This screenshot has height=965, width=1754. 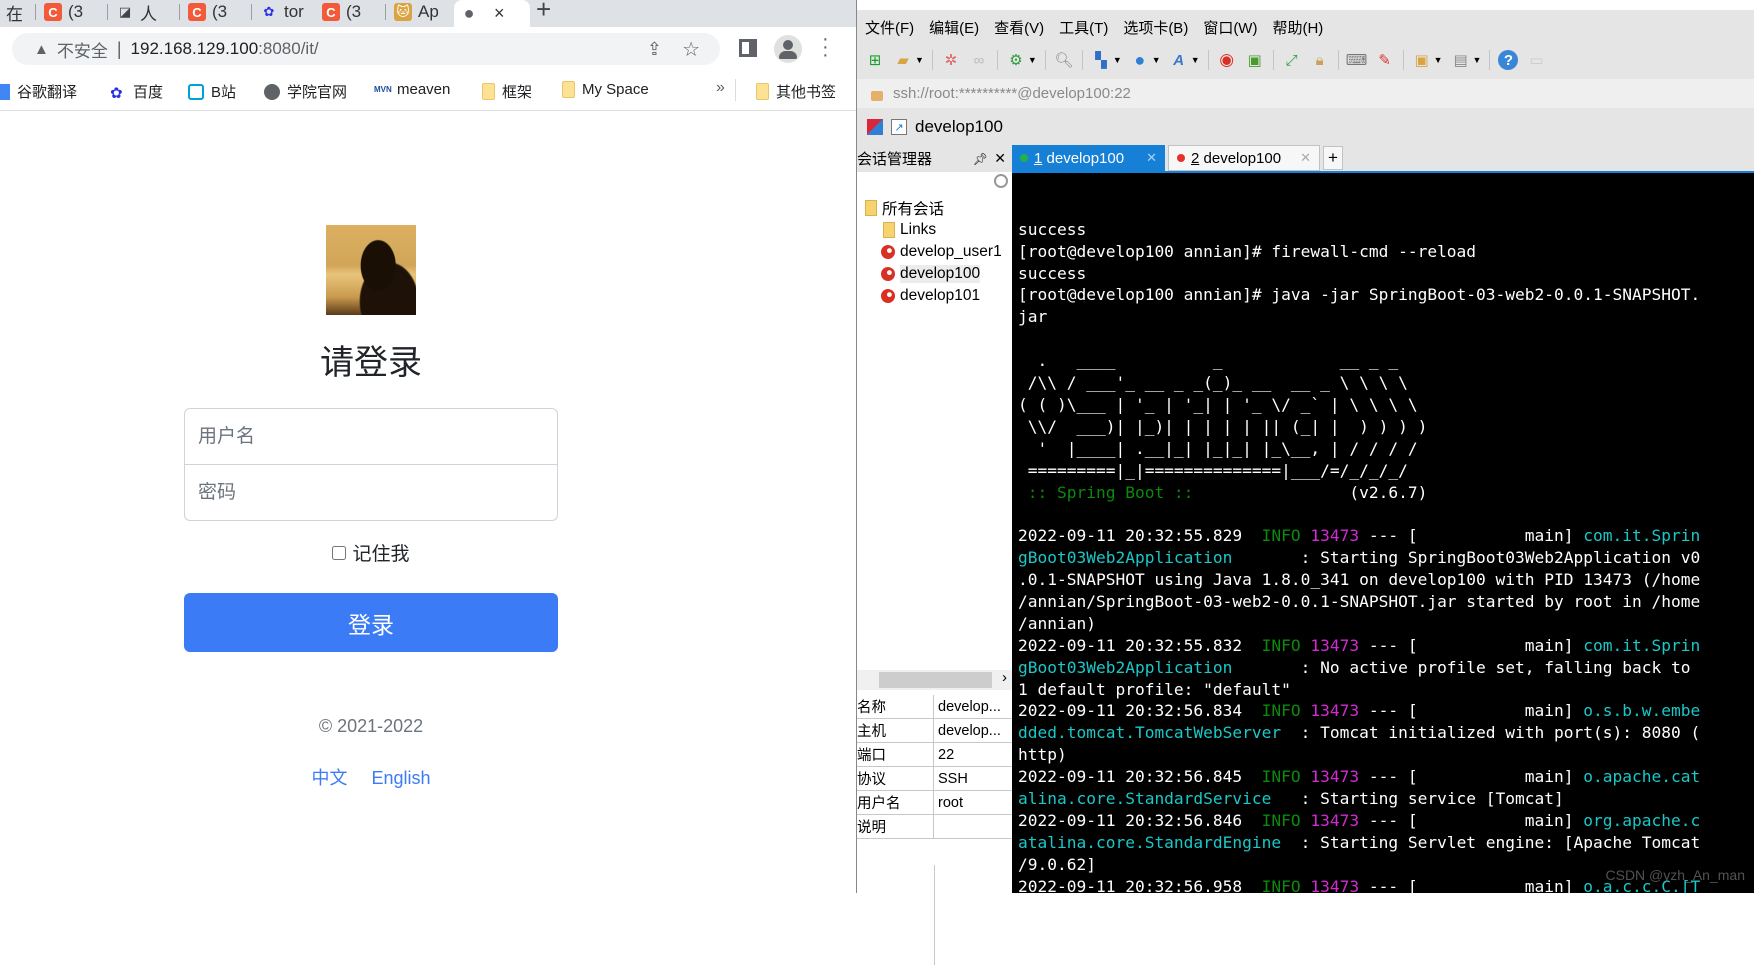 What do you see at coordinates (1179, 60) in the screenshot?
I see `font-icon: A` at bounding box center [1179, 60].